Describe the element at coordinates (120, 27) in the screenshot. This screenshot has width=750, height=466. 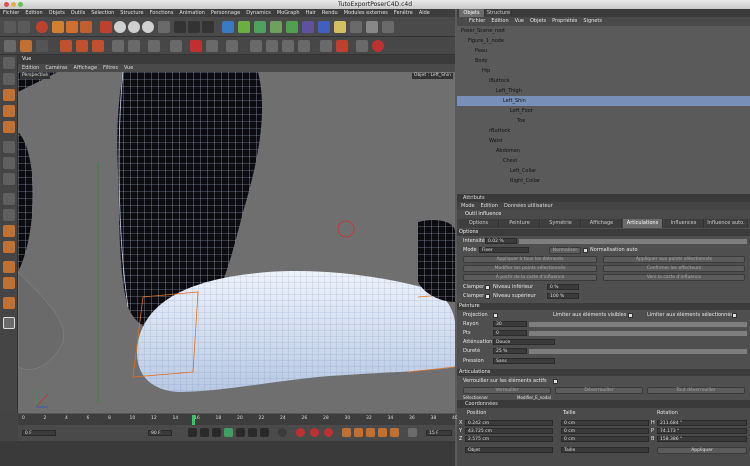
I see `axis-x-icon` at that location.